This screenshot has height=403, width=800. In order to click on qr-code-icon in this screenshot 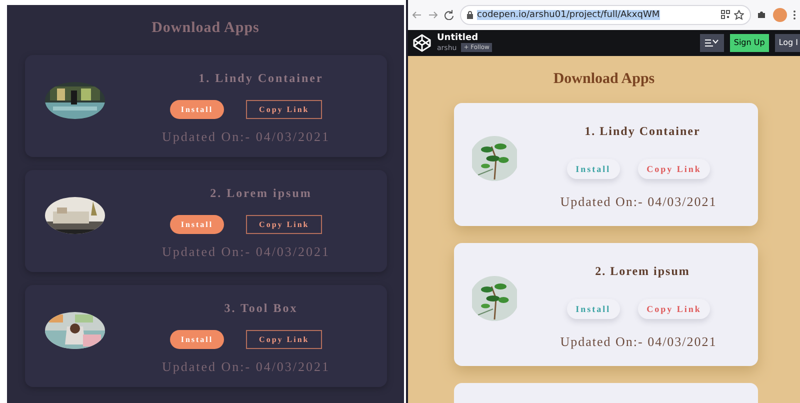, I will do `click(725, 15)`.